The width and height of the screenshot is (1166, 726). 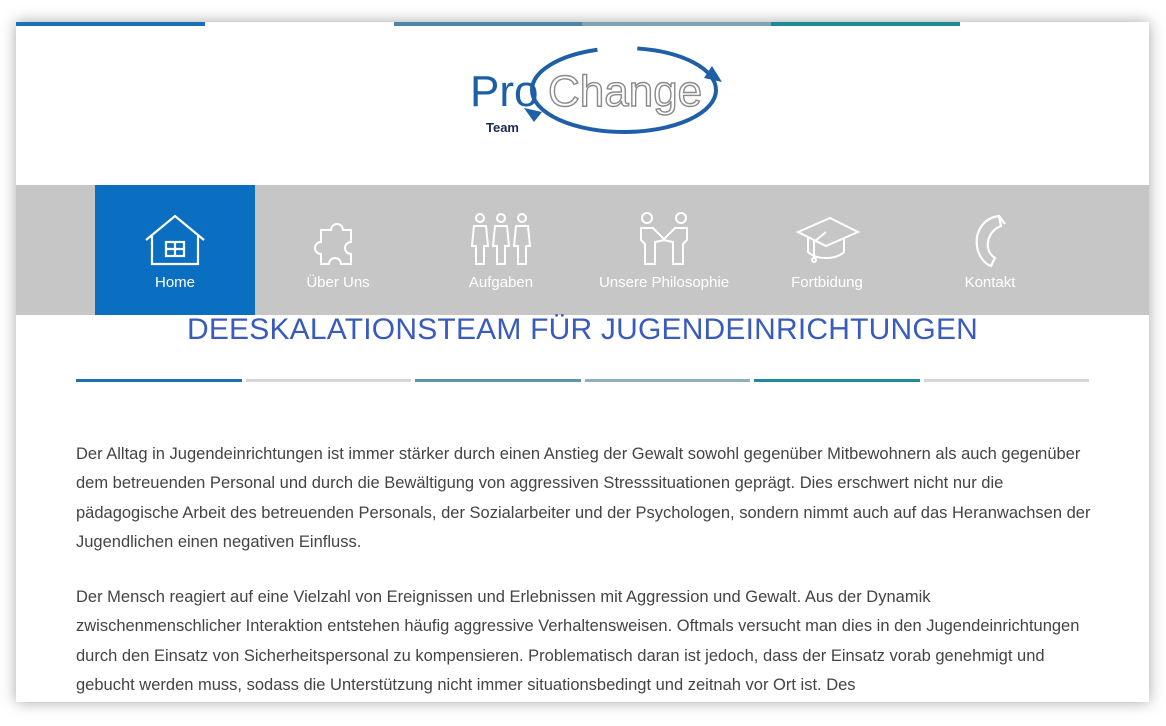 I want to click on logo-change-text: Change, so click(x=625, y=91).